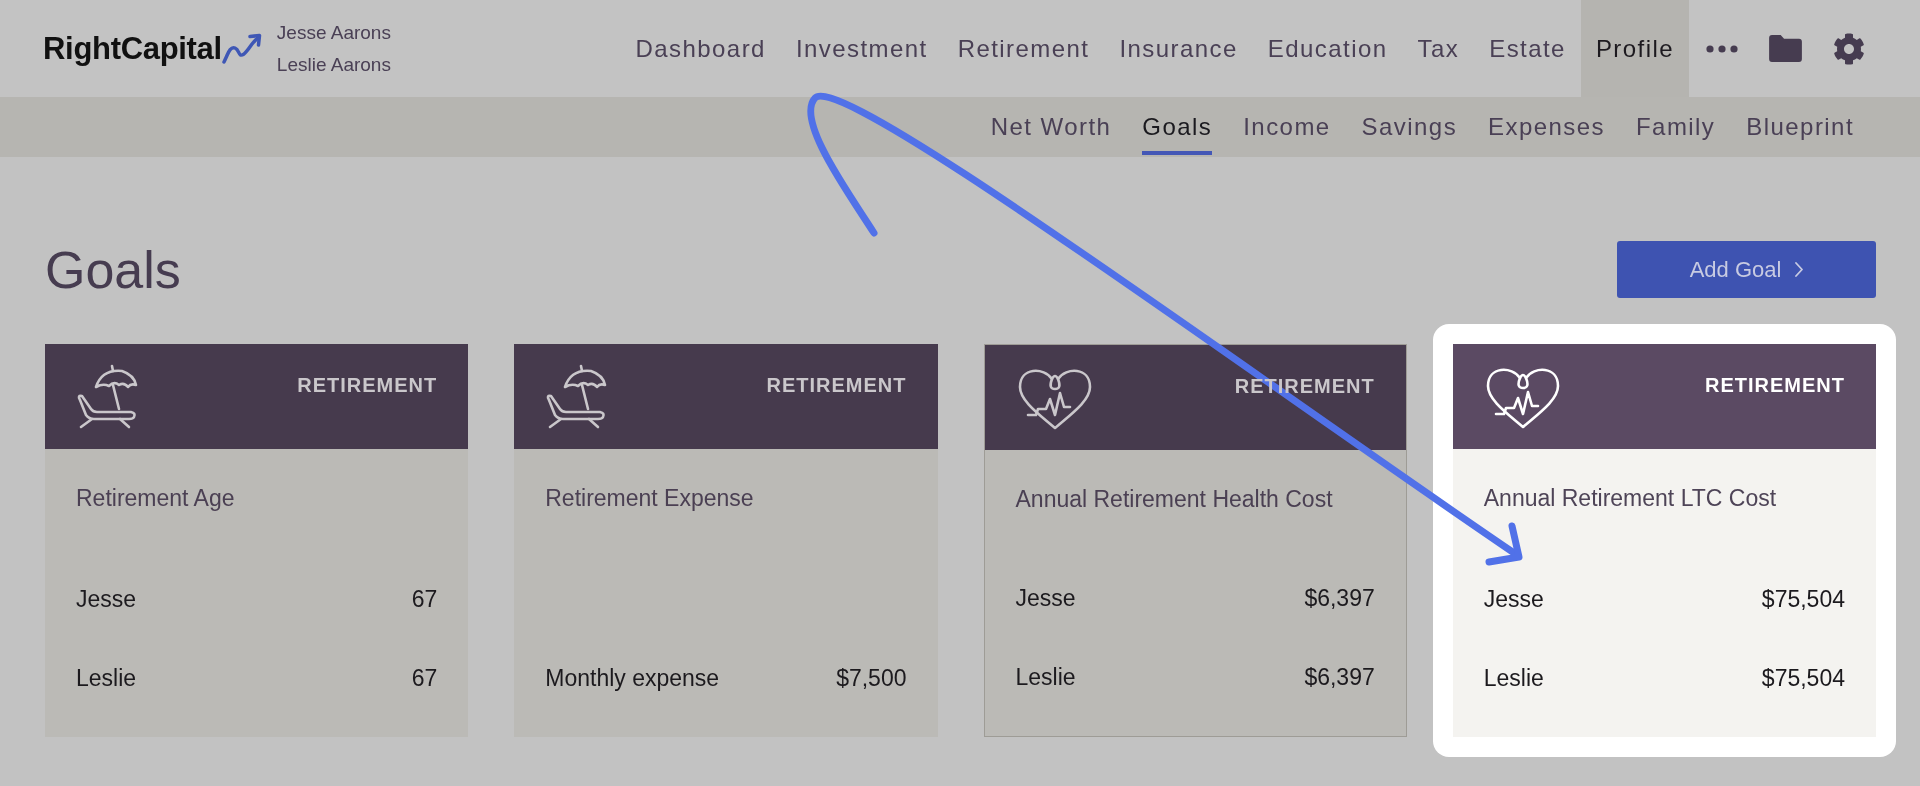  I want to click on goal-title: Annual Retirement LTC Cost, so click(1630, 498).